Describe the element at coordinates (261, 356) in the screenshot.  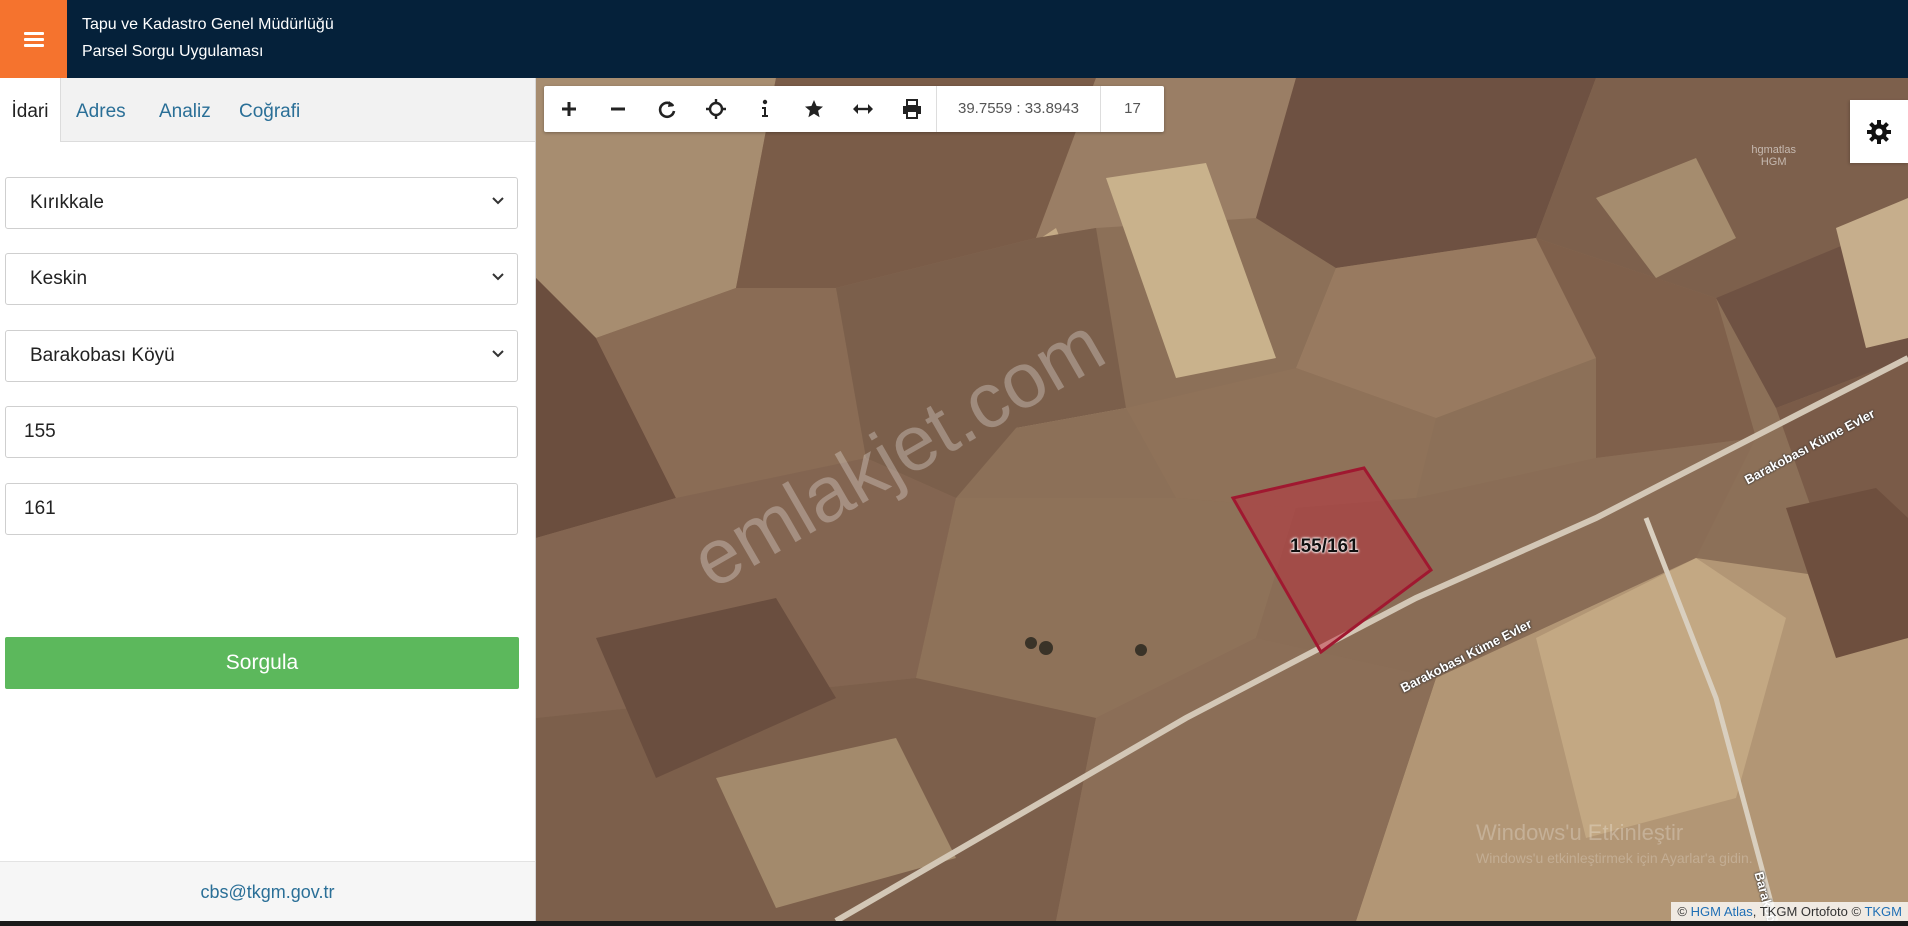
I see `mahalle-select: Barakobası Köyü` at that location.